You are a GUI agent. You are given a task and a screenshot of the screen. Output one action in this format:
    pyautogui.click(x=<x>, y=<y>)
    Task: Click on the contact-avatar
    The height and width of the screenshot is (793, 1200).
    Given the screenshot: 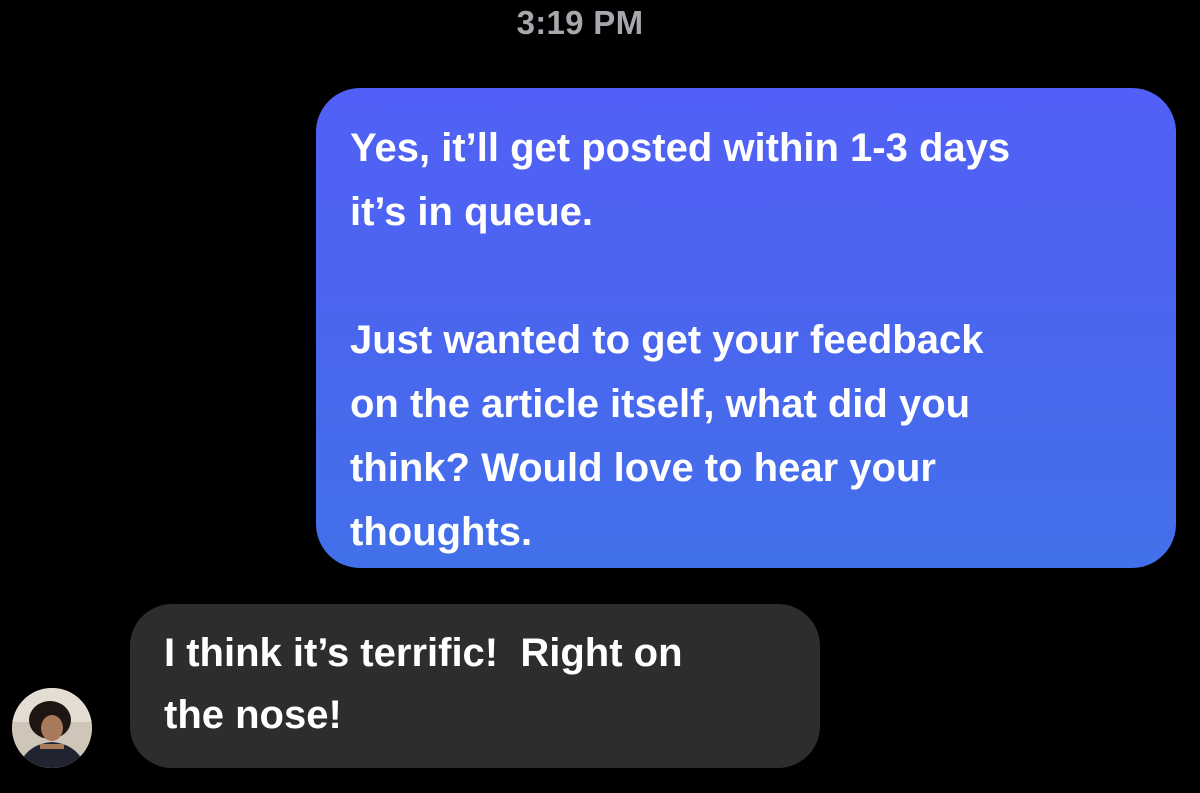 What is the action you would take?
    pyautogui.click(x=52, y=728)
    